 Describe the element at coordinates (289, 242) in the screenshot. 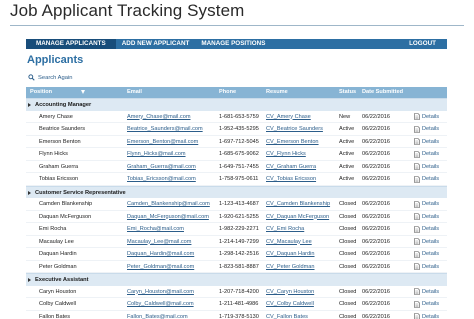

I see `resume-link: CV_Macaulay Lee` at that location.